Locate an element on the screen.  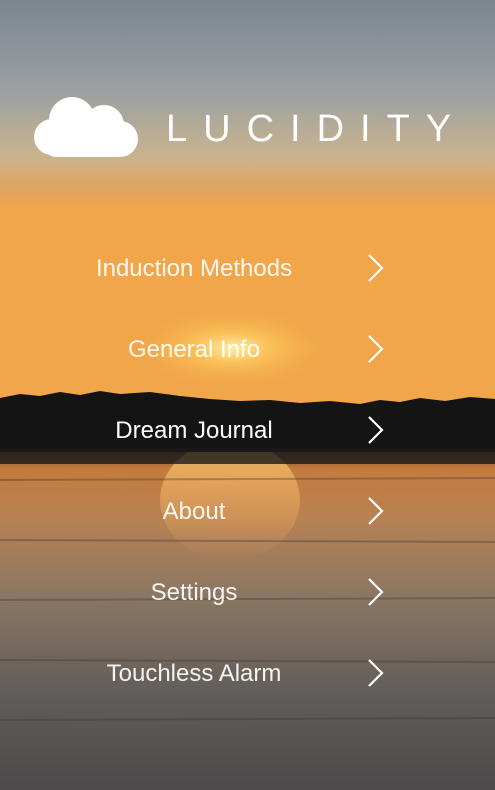
menu-item-induction-methods: Induction Methods is located at coordinates (247, 268).